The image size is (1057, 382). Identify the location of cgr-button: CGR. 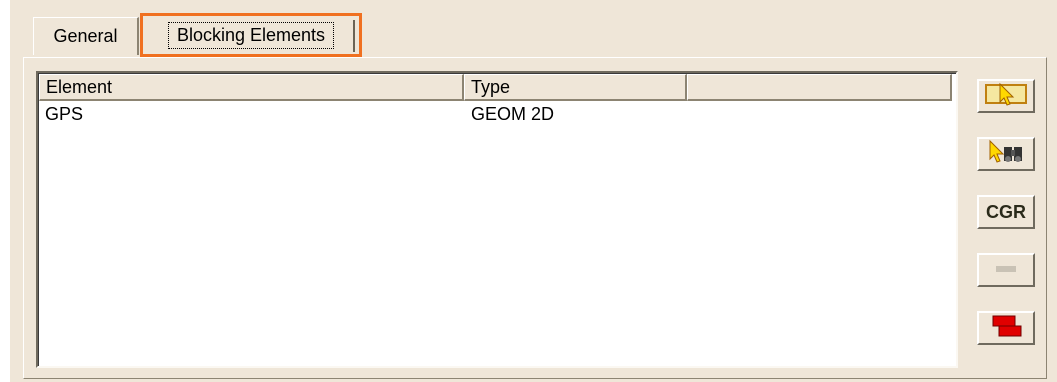
(1006, 212).